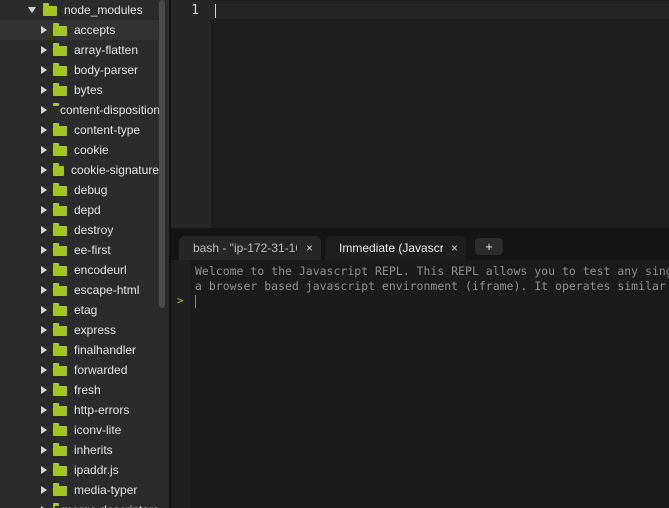 This screenshot has width=669, height=508. Describe the element at coordinates (106, 490) in the screenshot. I see `tree-item-label: media-typer` at that location.